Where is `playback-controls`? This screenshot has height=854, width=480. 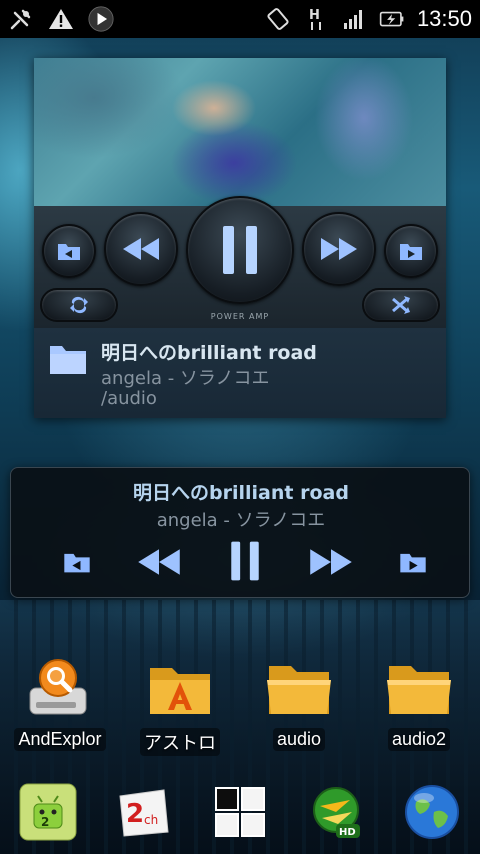
playback-controls is located at coordinates (240, 262).